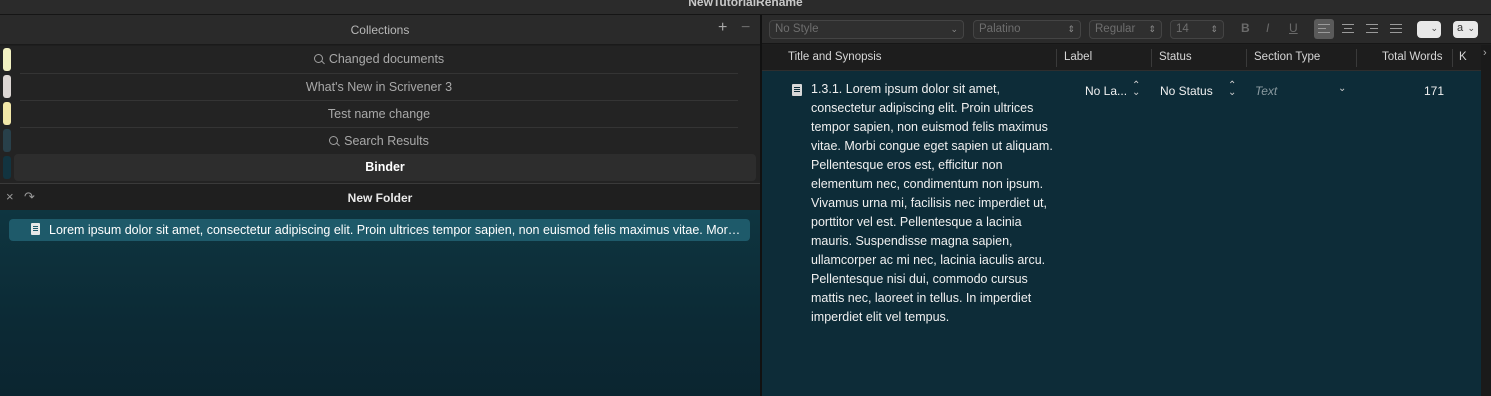 This screenshot has width=1491, height=396. I want to click on font-weight-select: Regular ⇕, so click(1125, 29).